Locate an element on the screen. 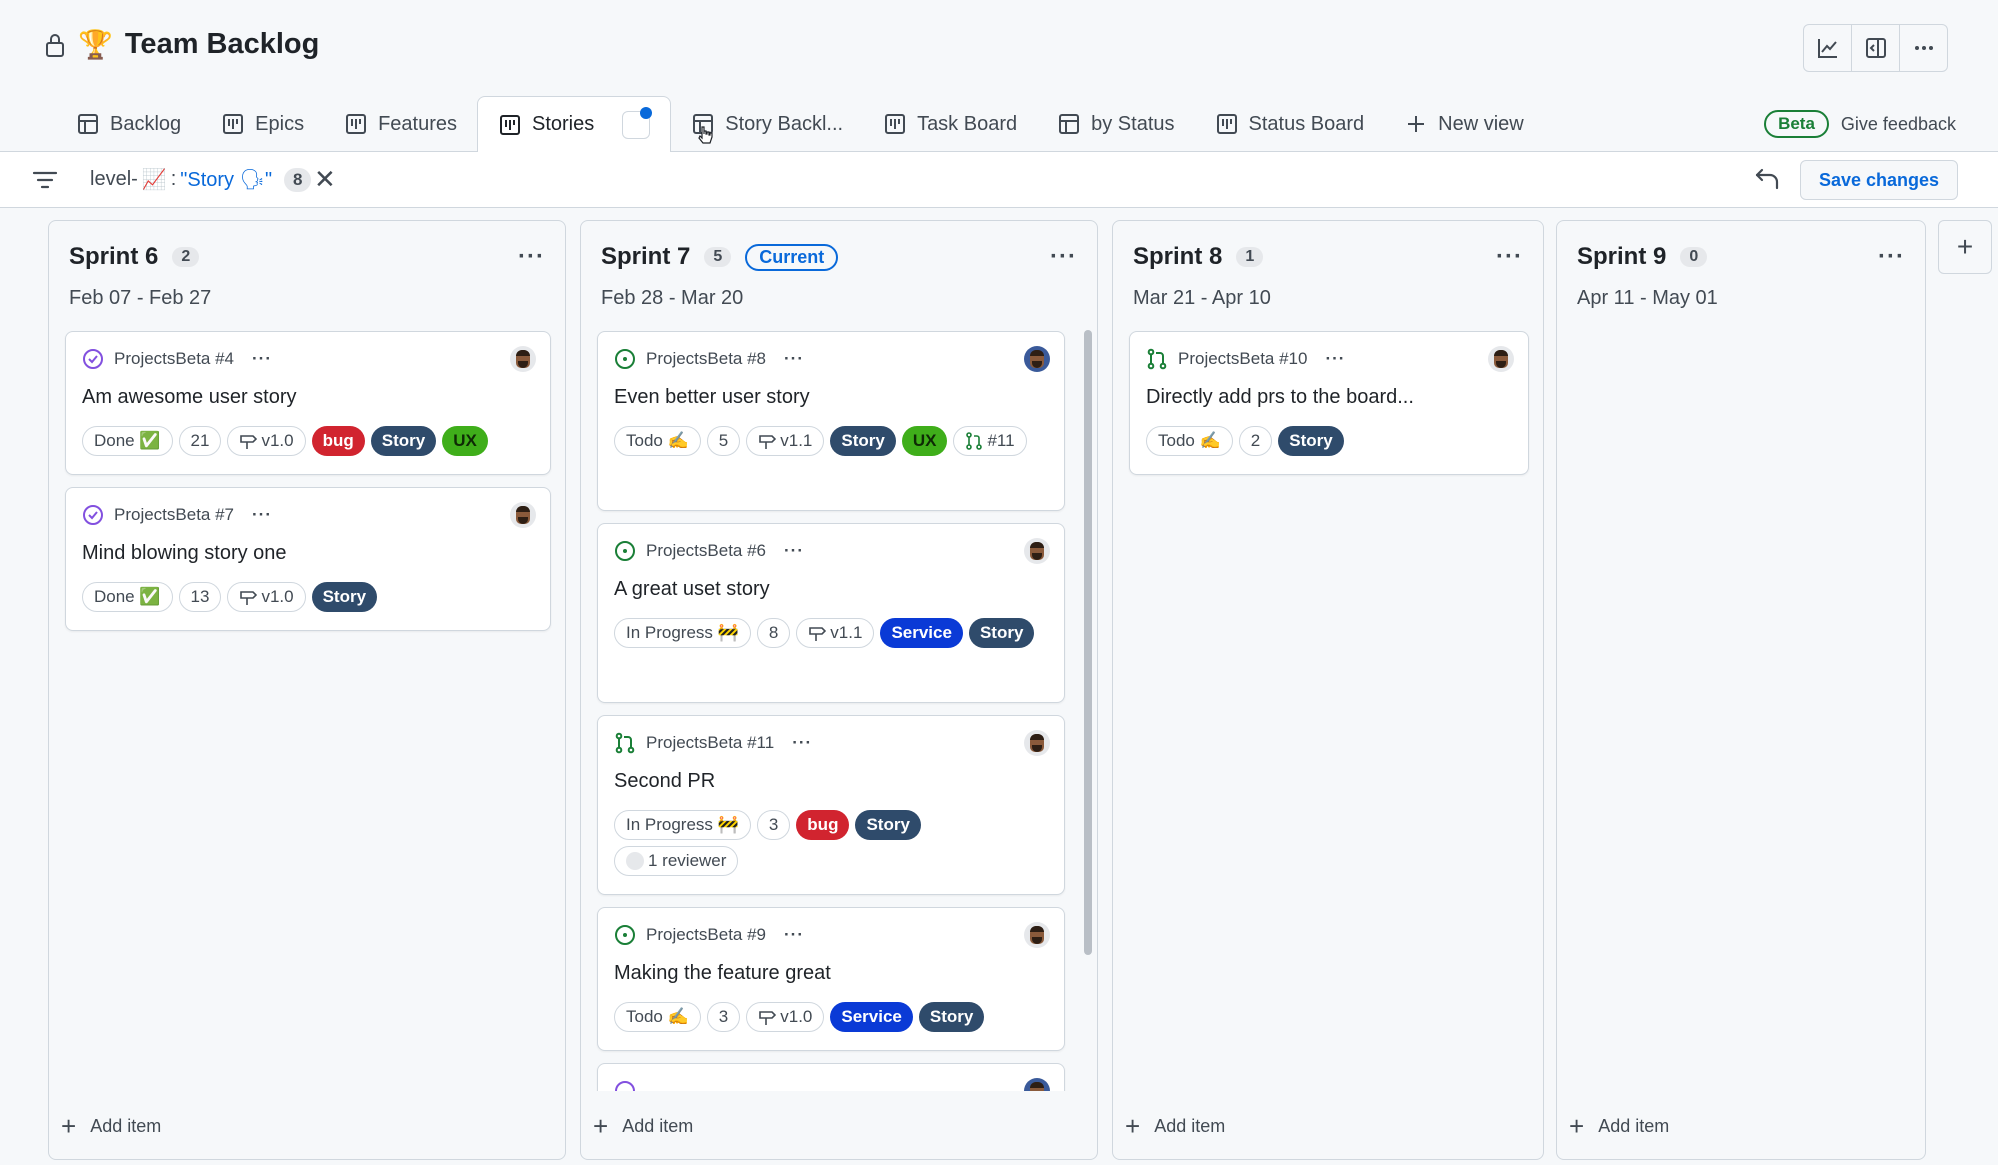 Image resolution: width=1998 pixels, height=1165 pixels. add-column-button: + is located at coordinates (1965, 247).